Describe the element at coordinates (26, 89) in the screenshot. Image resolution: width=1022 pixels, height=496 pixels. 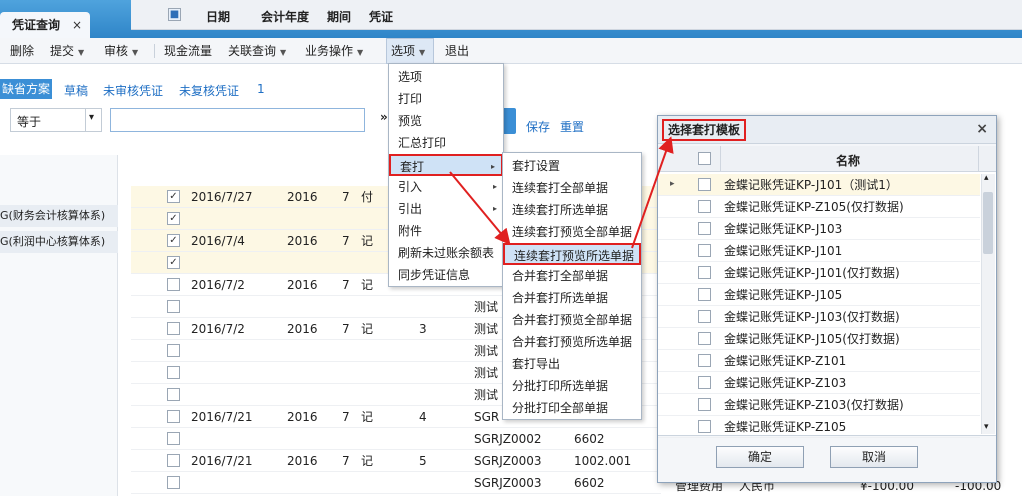
I see `scheme-default: 缺省方案` at that location.